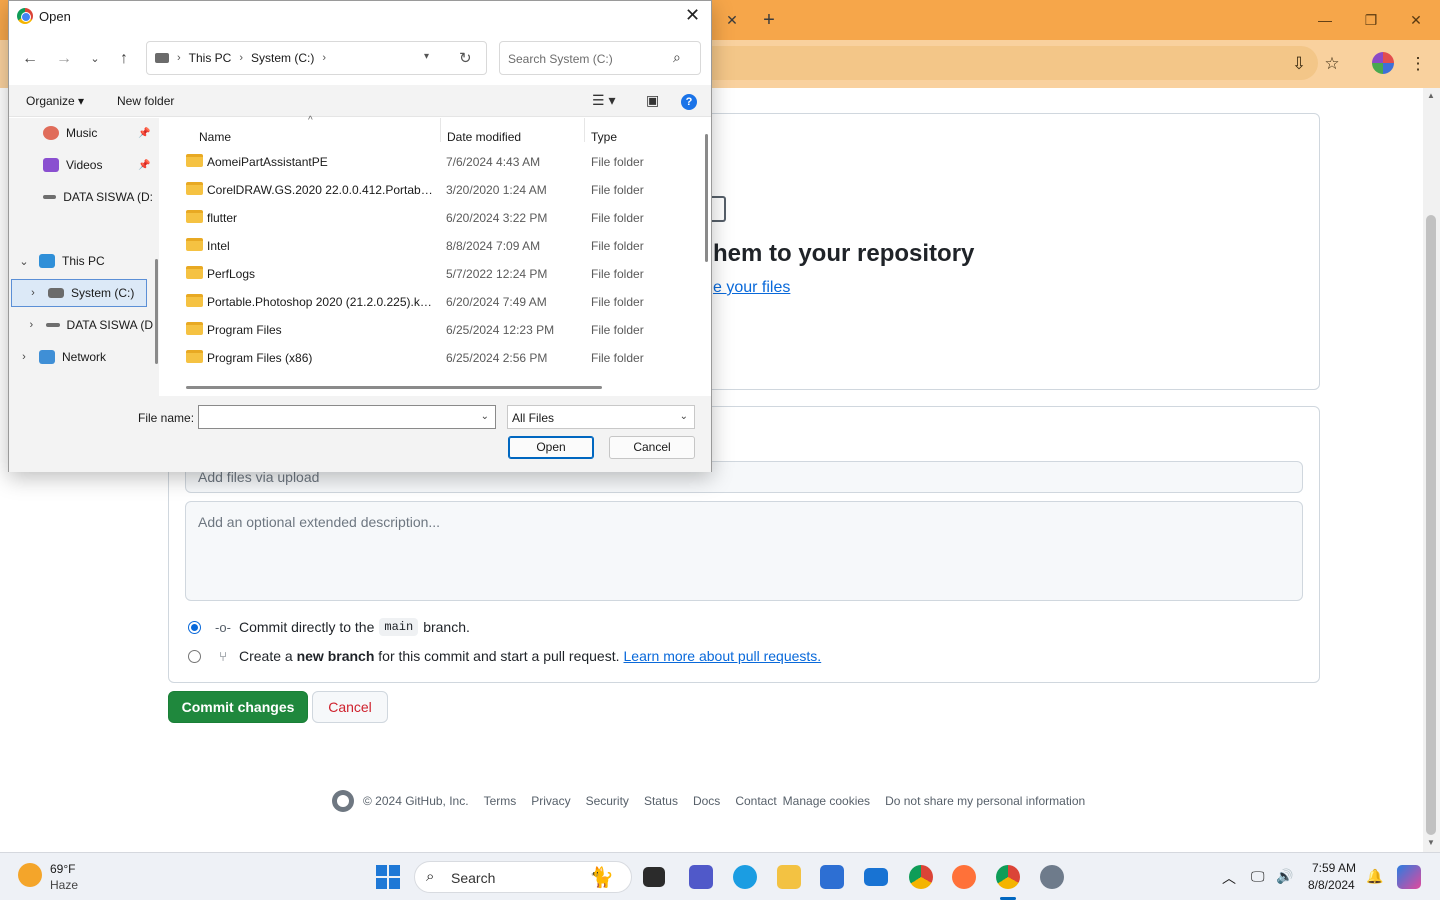 This screenshot has height=900, width=1440. Describe the element at coordinates (1284, 876) in the screenshot. I see `volume-icon: 🔊` at that location.